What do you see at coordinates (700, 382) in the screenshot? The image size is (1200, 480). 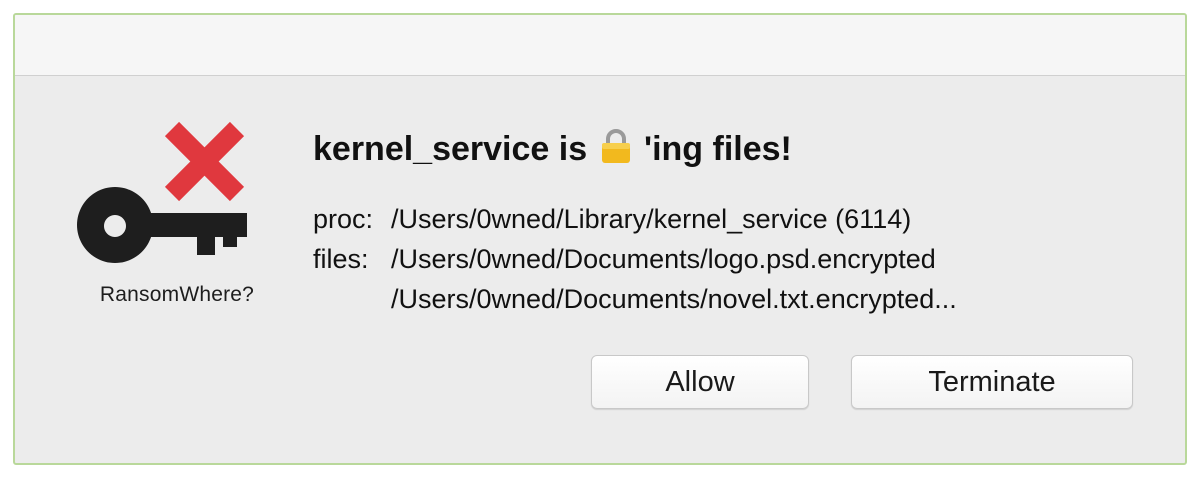 I see `allow-button: Allow` at bounding box center [700, 382].